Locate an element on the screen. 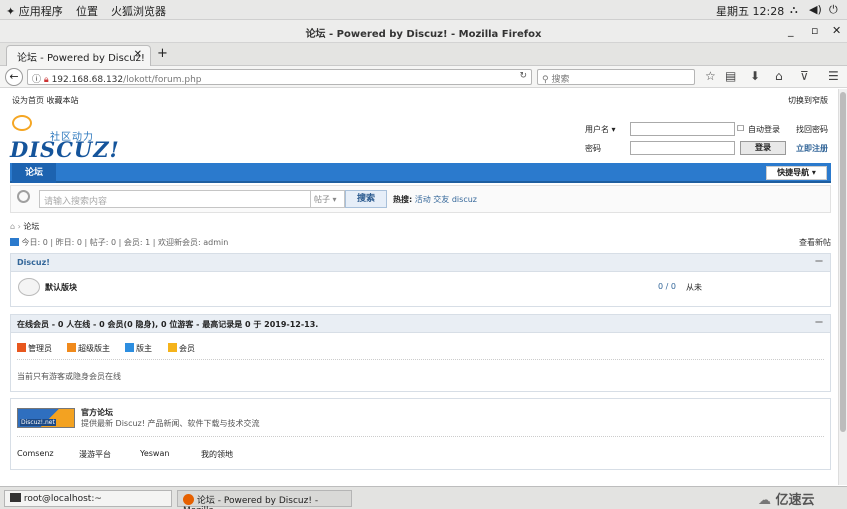  group-admin: 管理员 is located at coordinates (34, 348).